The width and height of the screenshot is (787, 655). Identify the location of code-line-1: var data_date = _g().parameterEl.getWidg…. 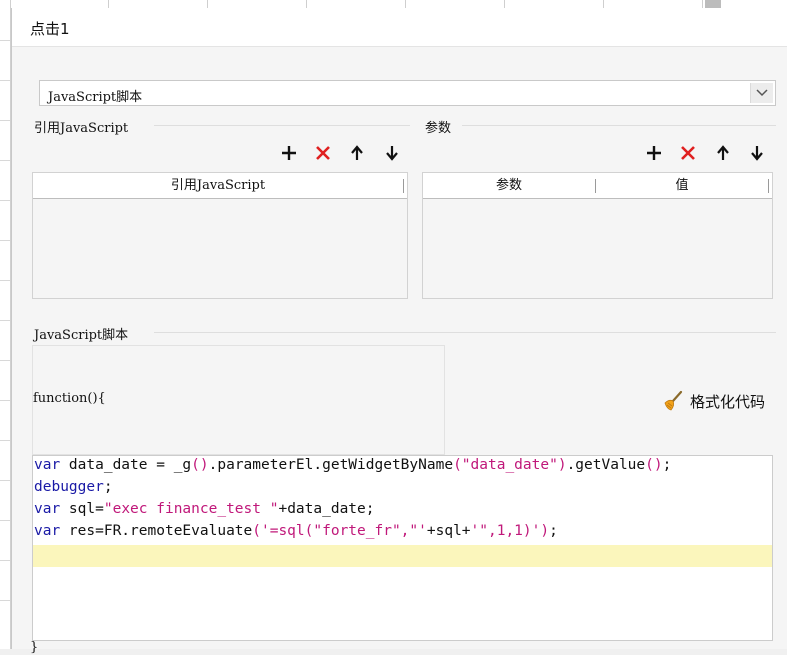
(353, 465).